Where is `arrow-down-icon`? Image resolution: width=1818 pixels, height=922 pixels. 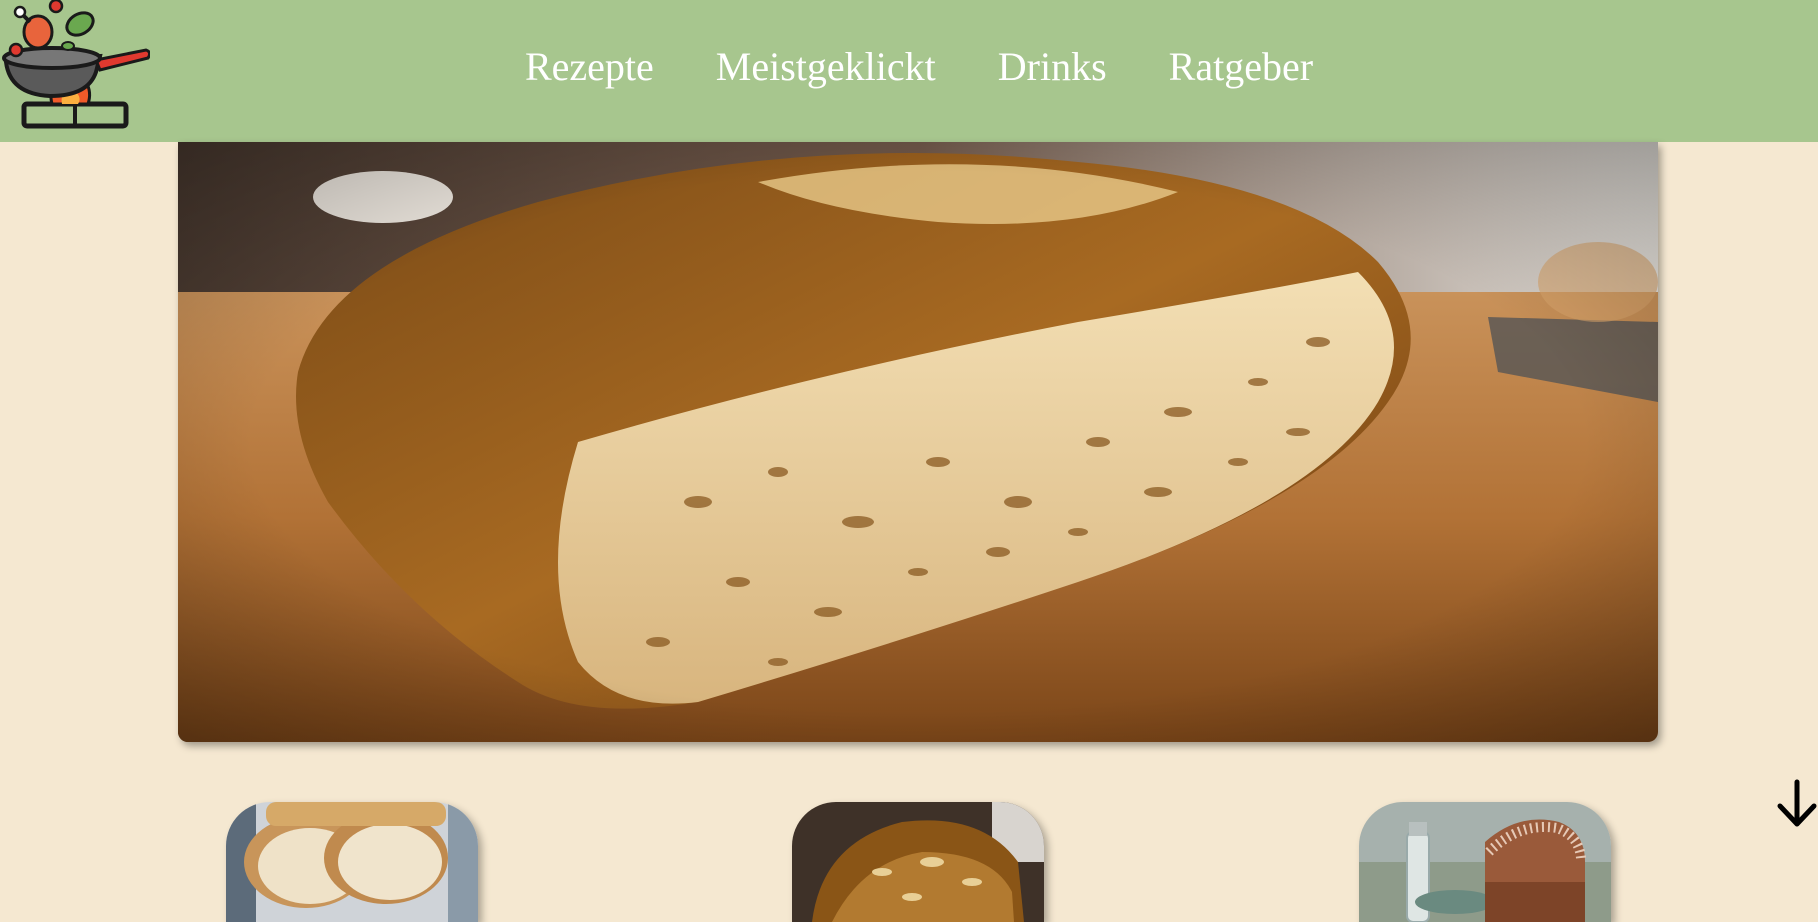
arrow-down-icon is located at coordinates (1797, 804).